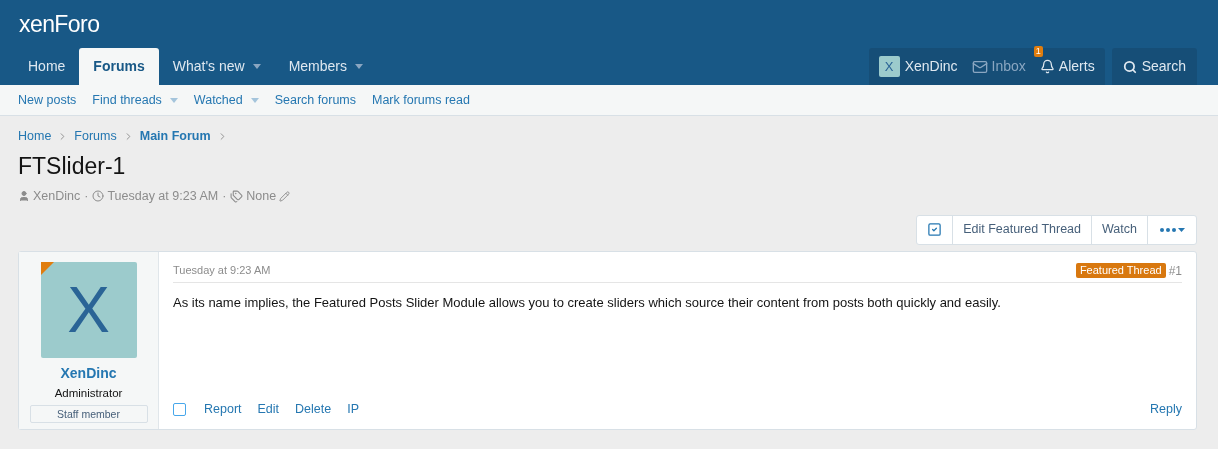  Describe the element at coordinates (1154, 66) in the screenshot. I see `search-button: Search` at that location.